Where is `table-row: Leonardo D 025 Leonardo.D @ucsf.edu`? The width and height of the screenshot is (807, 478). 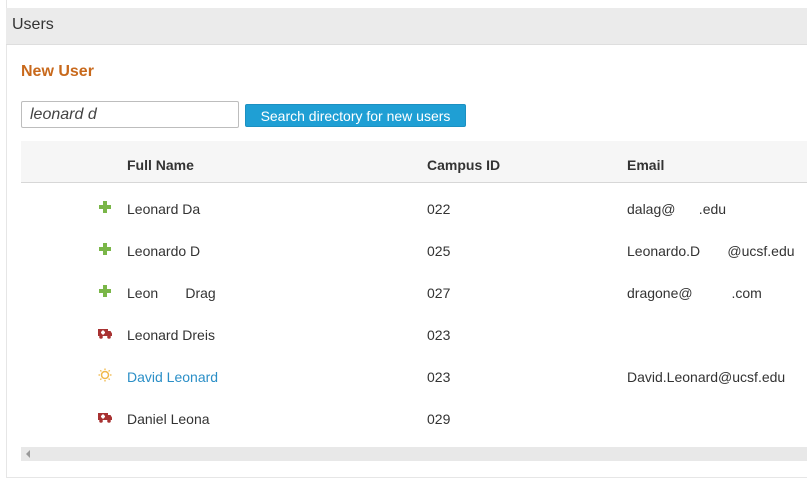 table-row: Leonardo D 025 Leonardo.D @ucsf.edu is located at coordinates (414, 249).